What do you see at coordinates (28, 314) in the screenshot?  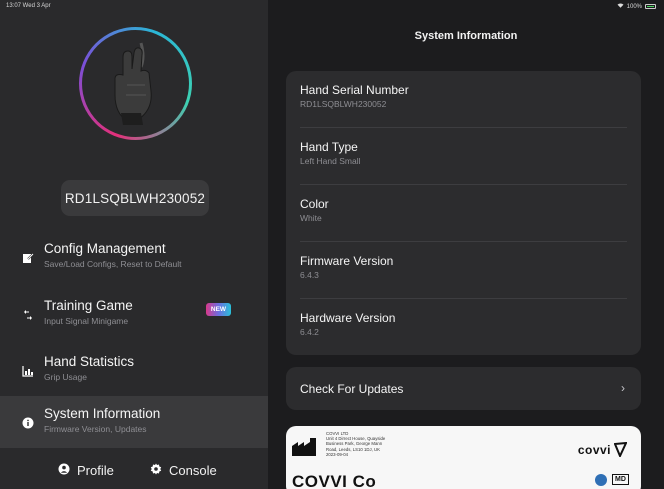 I see `game-icon` at bounding box center [28, 314].